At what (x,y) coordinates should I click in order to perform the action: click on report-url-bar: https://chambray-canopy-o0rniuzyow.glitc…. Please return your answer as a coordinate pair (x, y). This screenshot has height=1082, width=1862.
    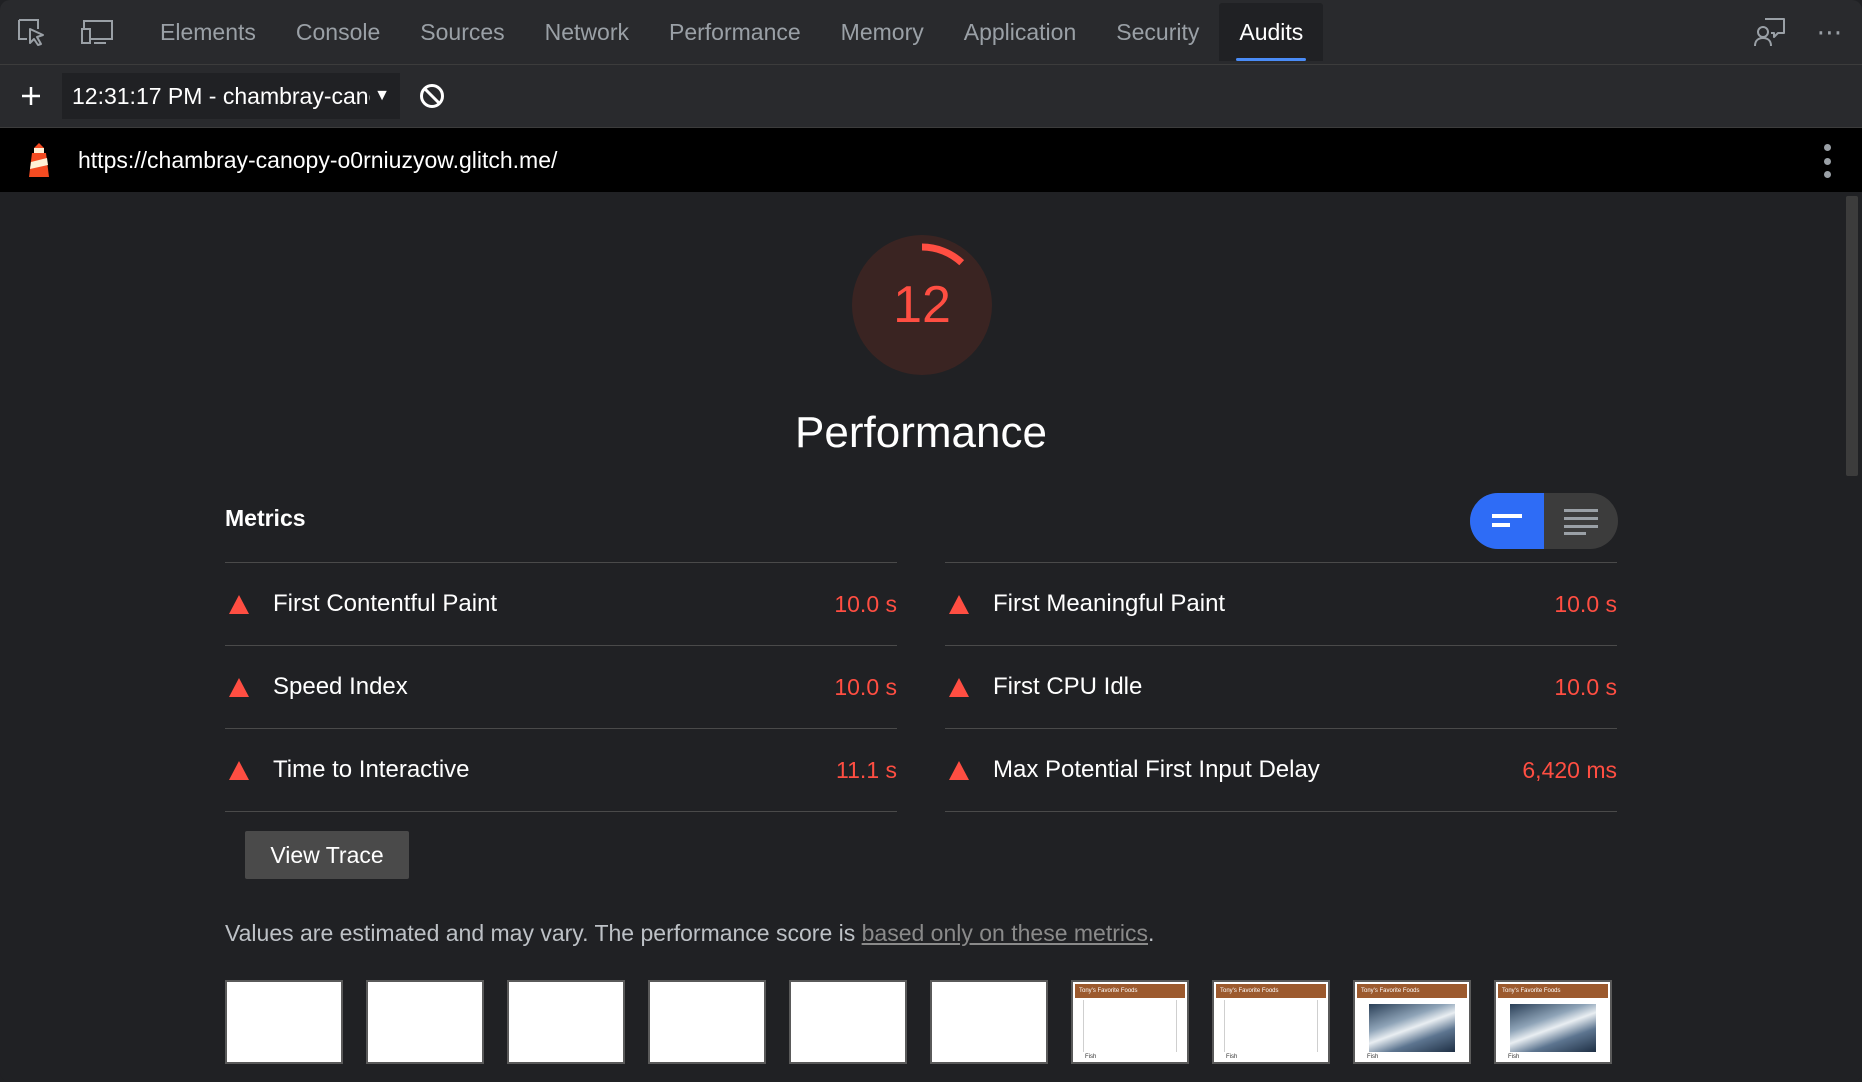
    Looking at the image, I should click on (931, 160).